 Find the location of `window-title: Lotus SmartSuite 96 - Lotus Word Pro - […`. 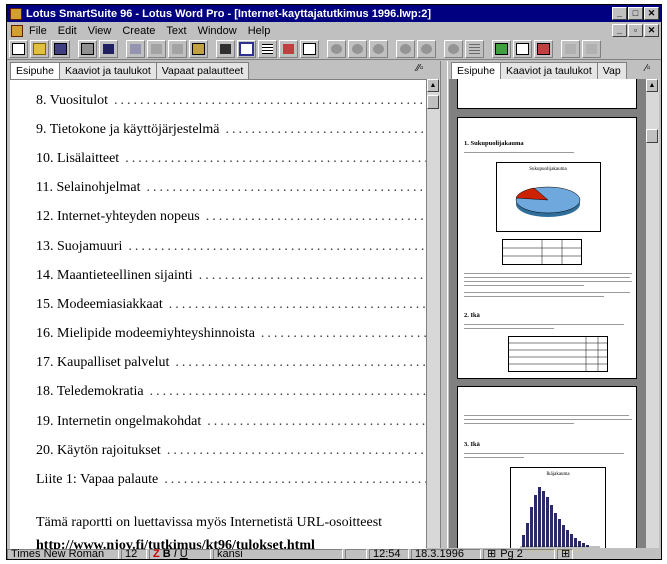

window-title: Lotus SmartSuite 96 - Lotus Word Pro - [… is located at coordinates (229, 13).